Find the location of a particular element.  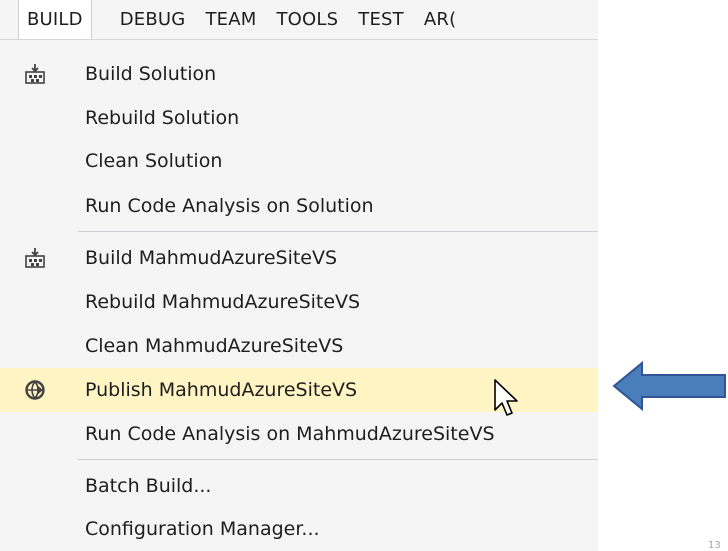

menu-item-label: Build Solution is located at coordinates (151, 74).